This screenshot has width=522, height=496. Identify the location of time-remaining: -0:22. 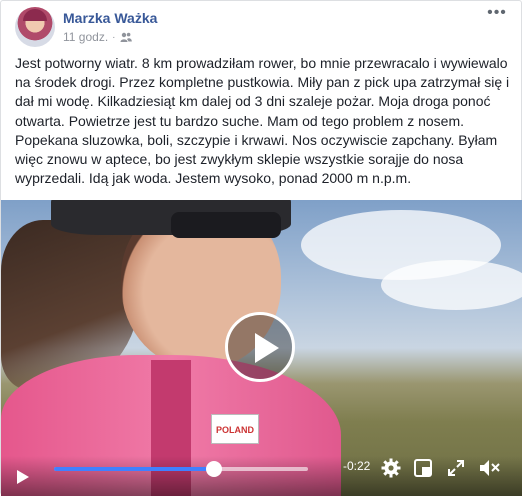
(357, 466).